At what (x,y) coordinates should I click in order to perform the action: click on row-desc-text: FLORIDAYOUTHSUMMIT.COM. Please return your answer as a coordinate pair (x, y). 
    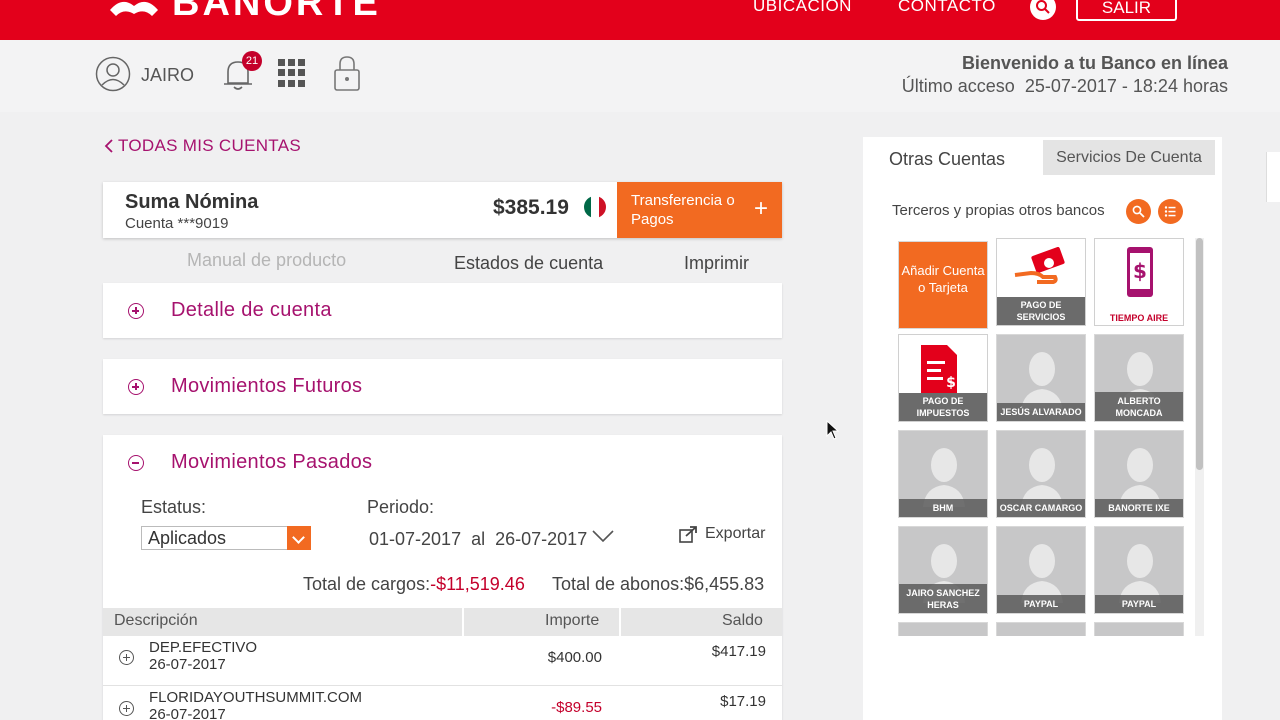
    Looking at the image, I should click on (256, 697).